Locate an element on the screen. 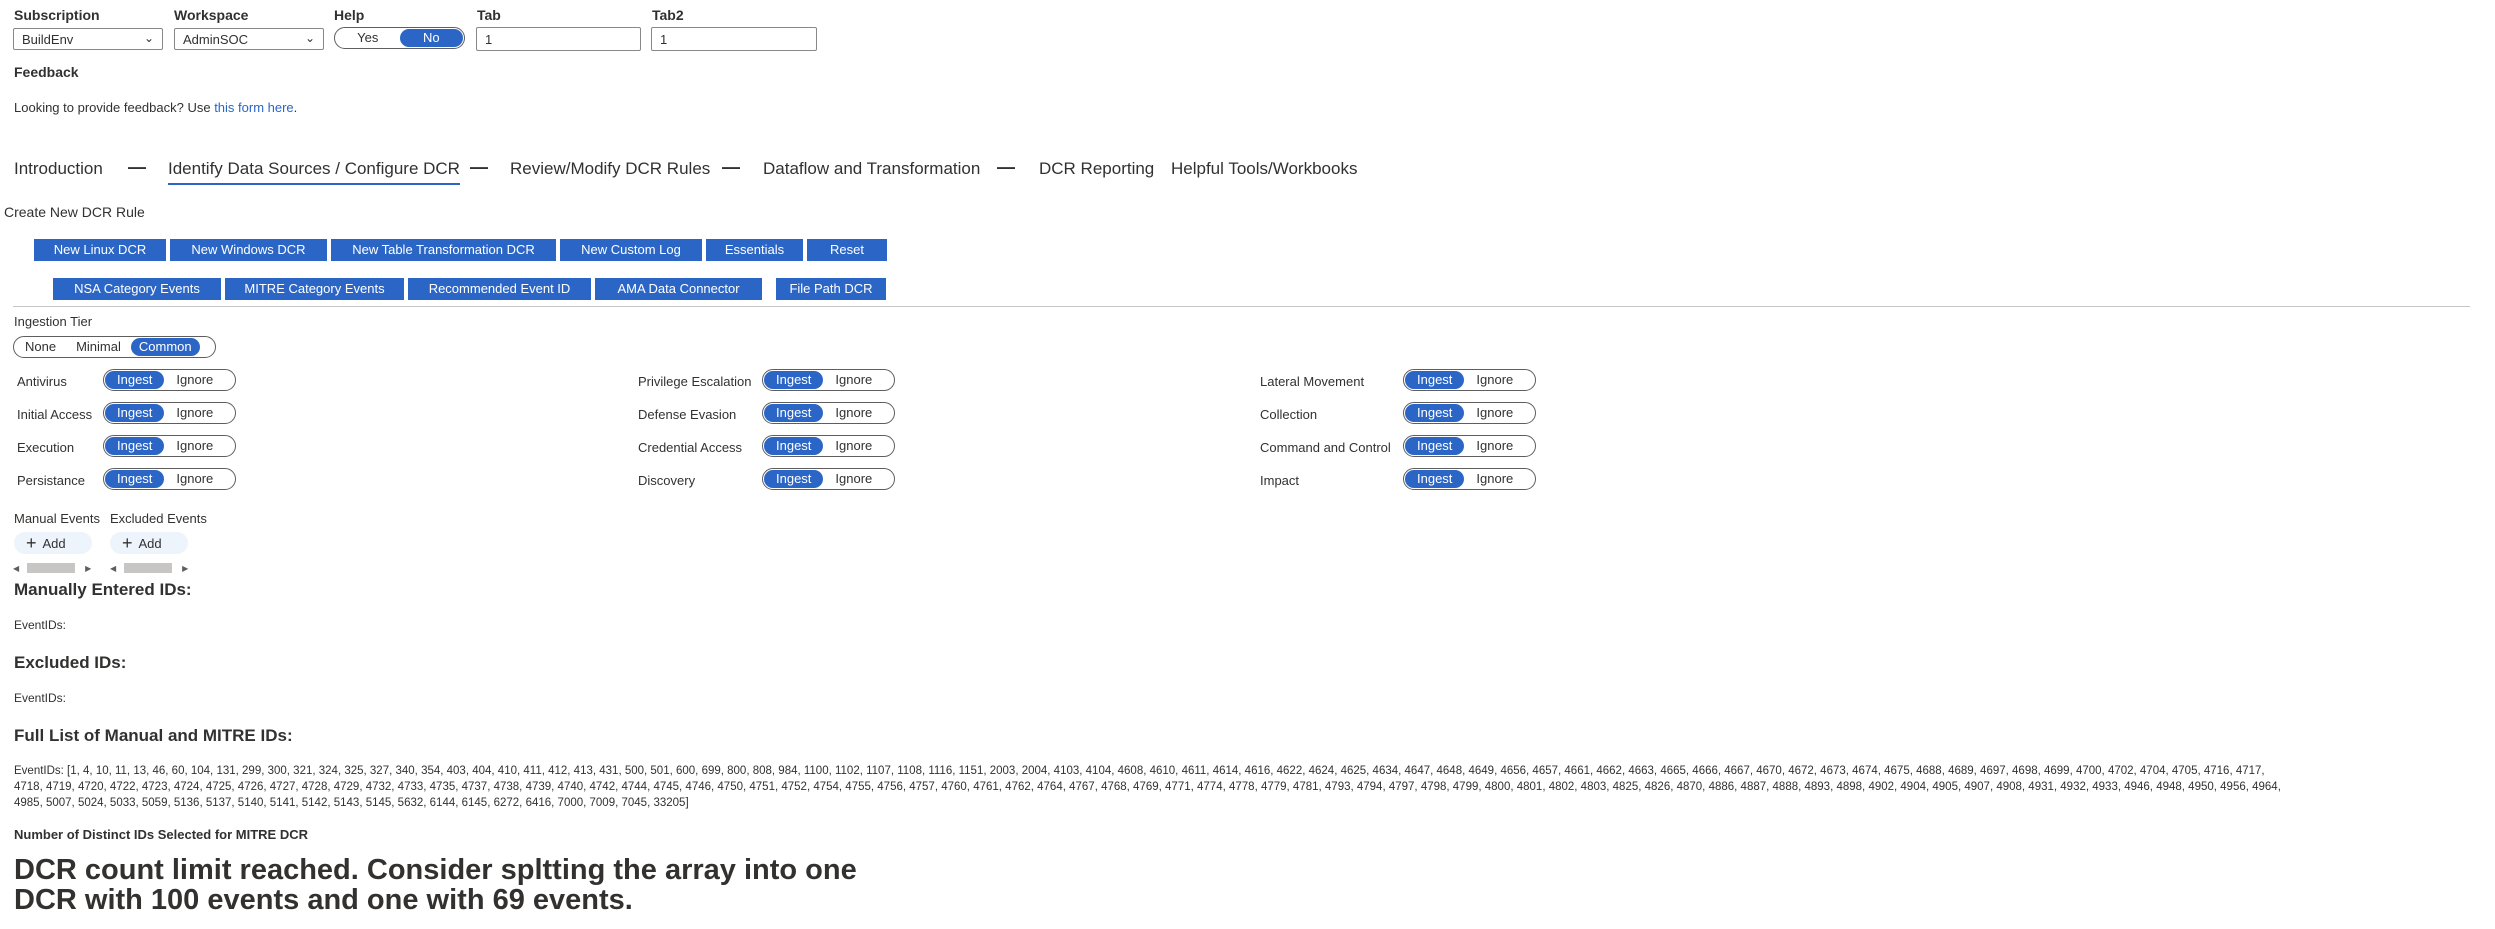 The height and width of the screenshot is (929, 2495). tab-dataflow: Dataflow and Transformation is located at coordinates (871, 169).